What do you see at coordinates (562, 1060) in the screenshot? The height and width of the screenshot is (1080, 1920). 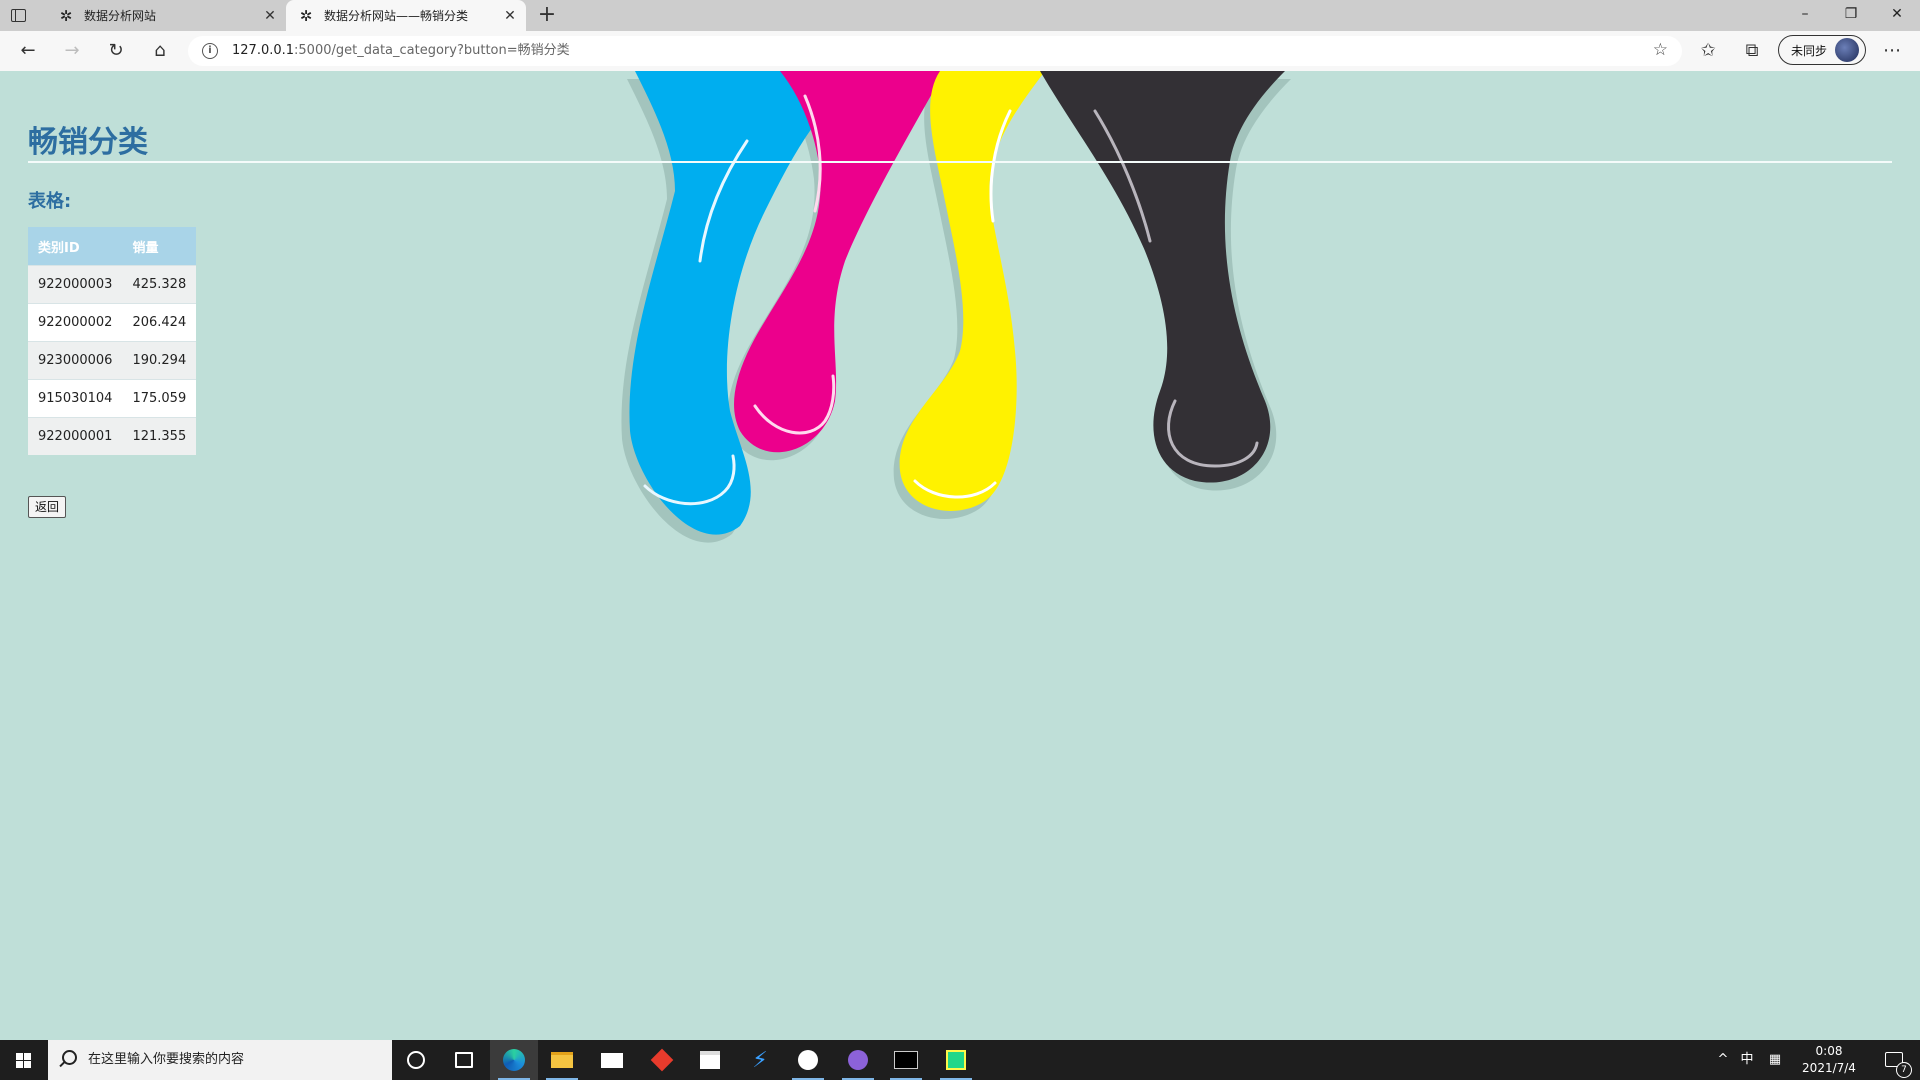 I see `file-explorer-icon` at bounding box center [562, 1060].